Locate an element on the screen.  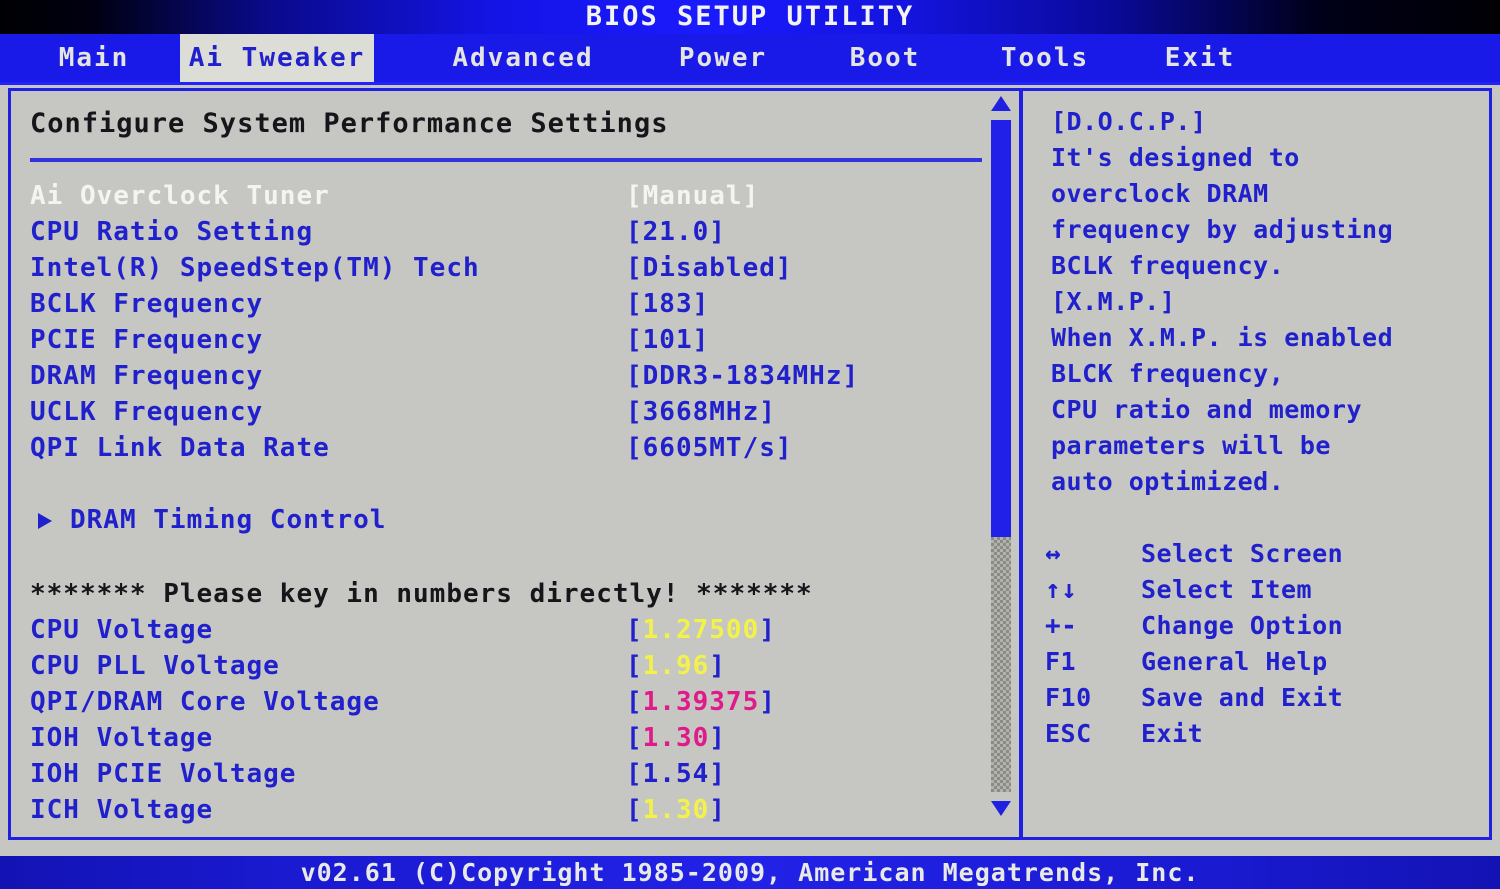
voltage-label: ICH Voltage is located at coordinates (122, 810).